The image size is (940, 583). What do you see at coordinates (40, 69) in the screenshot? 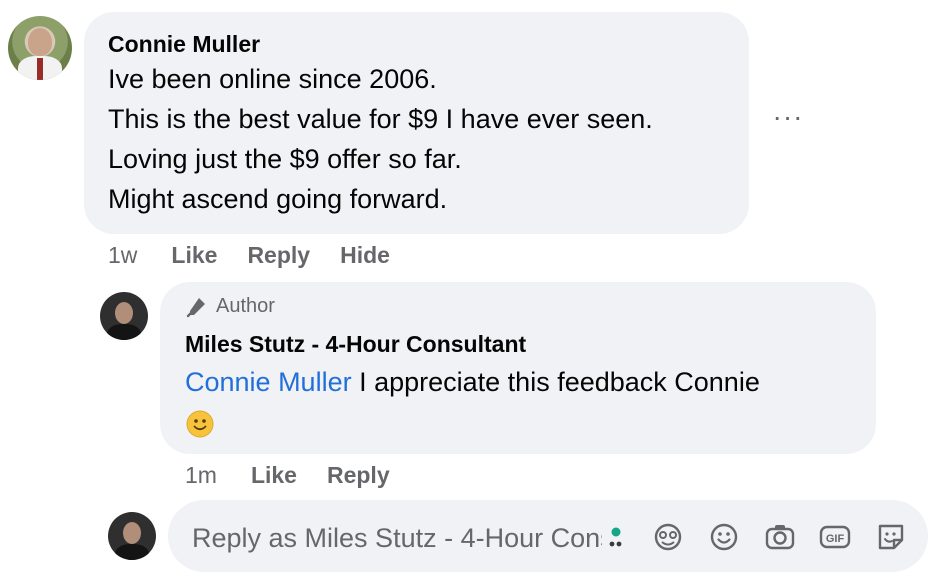
I see `avatar-tie` at bounding box center [40, 69].